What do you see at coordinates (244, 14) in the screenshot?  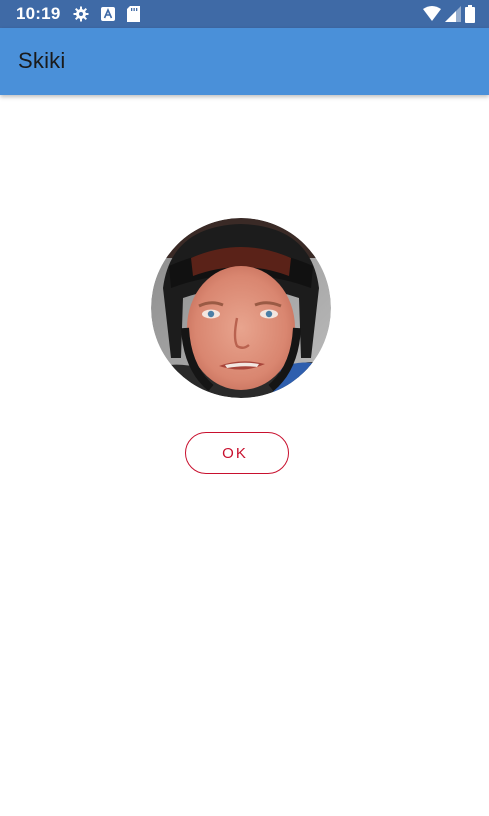 I see `status-bar: 10:19` at bounding box center [244, 14].